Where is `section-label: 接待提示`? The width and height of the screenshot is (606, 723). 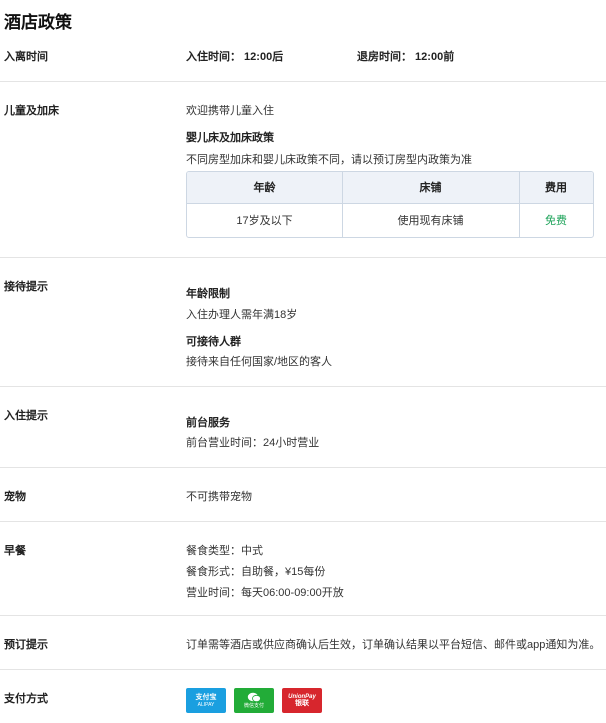 section-label: 接待提示 is located at coordinates (26, 287).